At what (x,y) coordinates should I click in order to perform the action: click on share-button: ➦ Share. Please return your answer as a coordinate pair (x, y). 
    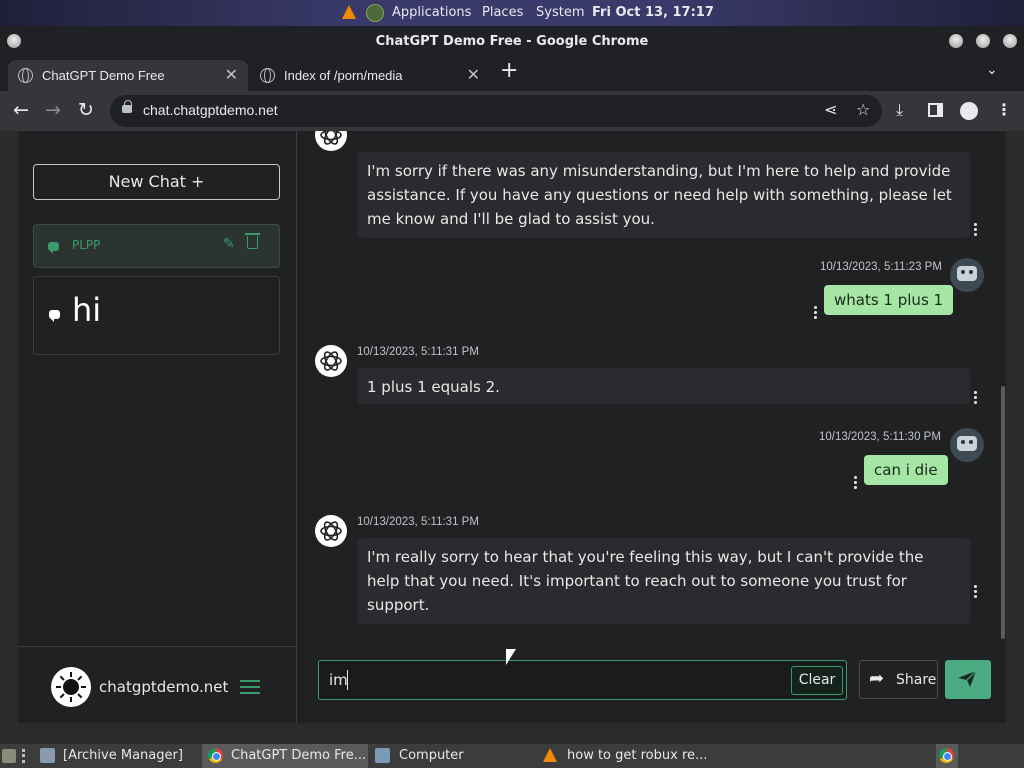
    Looking at the image, I should click on (898, 679).